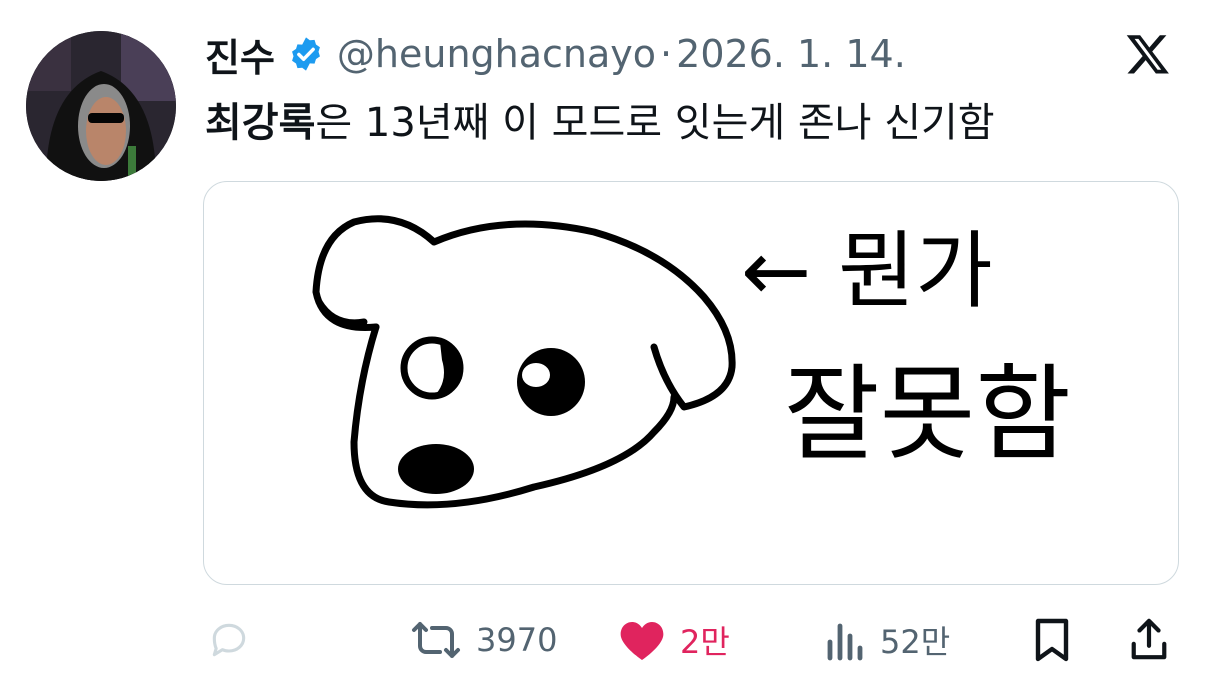  What do you see at coordinates (791, 54) in the screenshot?
I see `tweet-date: 2026. 1. 14.` at bounding box center [791, 54].